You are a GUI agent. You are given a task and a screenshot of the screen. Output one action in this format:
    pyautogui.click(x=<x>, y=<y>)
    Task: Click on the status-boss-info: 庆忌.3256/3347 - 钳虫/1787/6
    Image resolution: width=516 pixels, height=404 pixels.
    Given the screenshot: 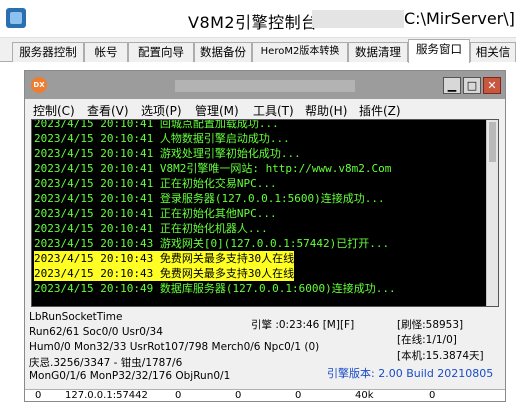 What is the action you would take?
    pyautogui.click(x=106, y=363)
    